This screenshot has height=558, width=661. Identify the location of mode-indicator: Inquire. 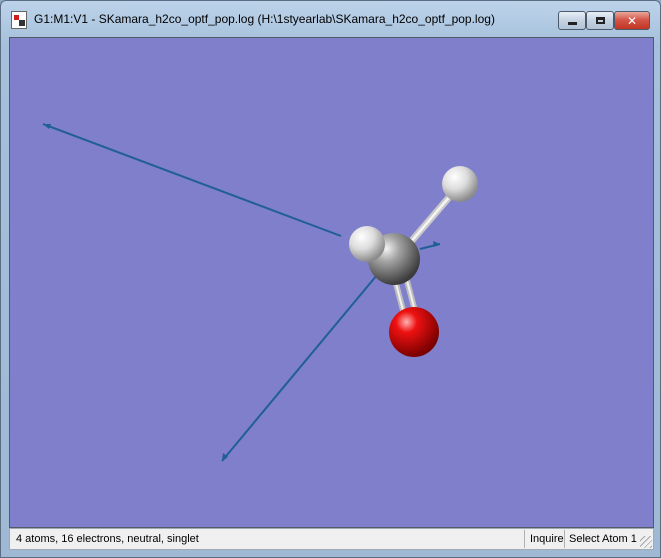
(544, 539).